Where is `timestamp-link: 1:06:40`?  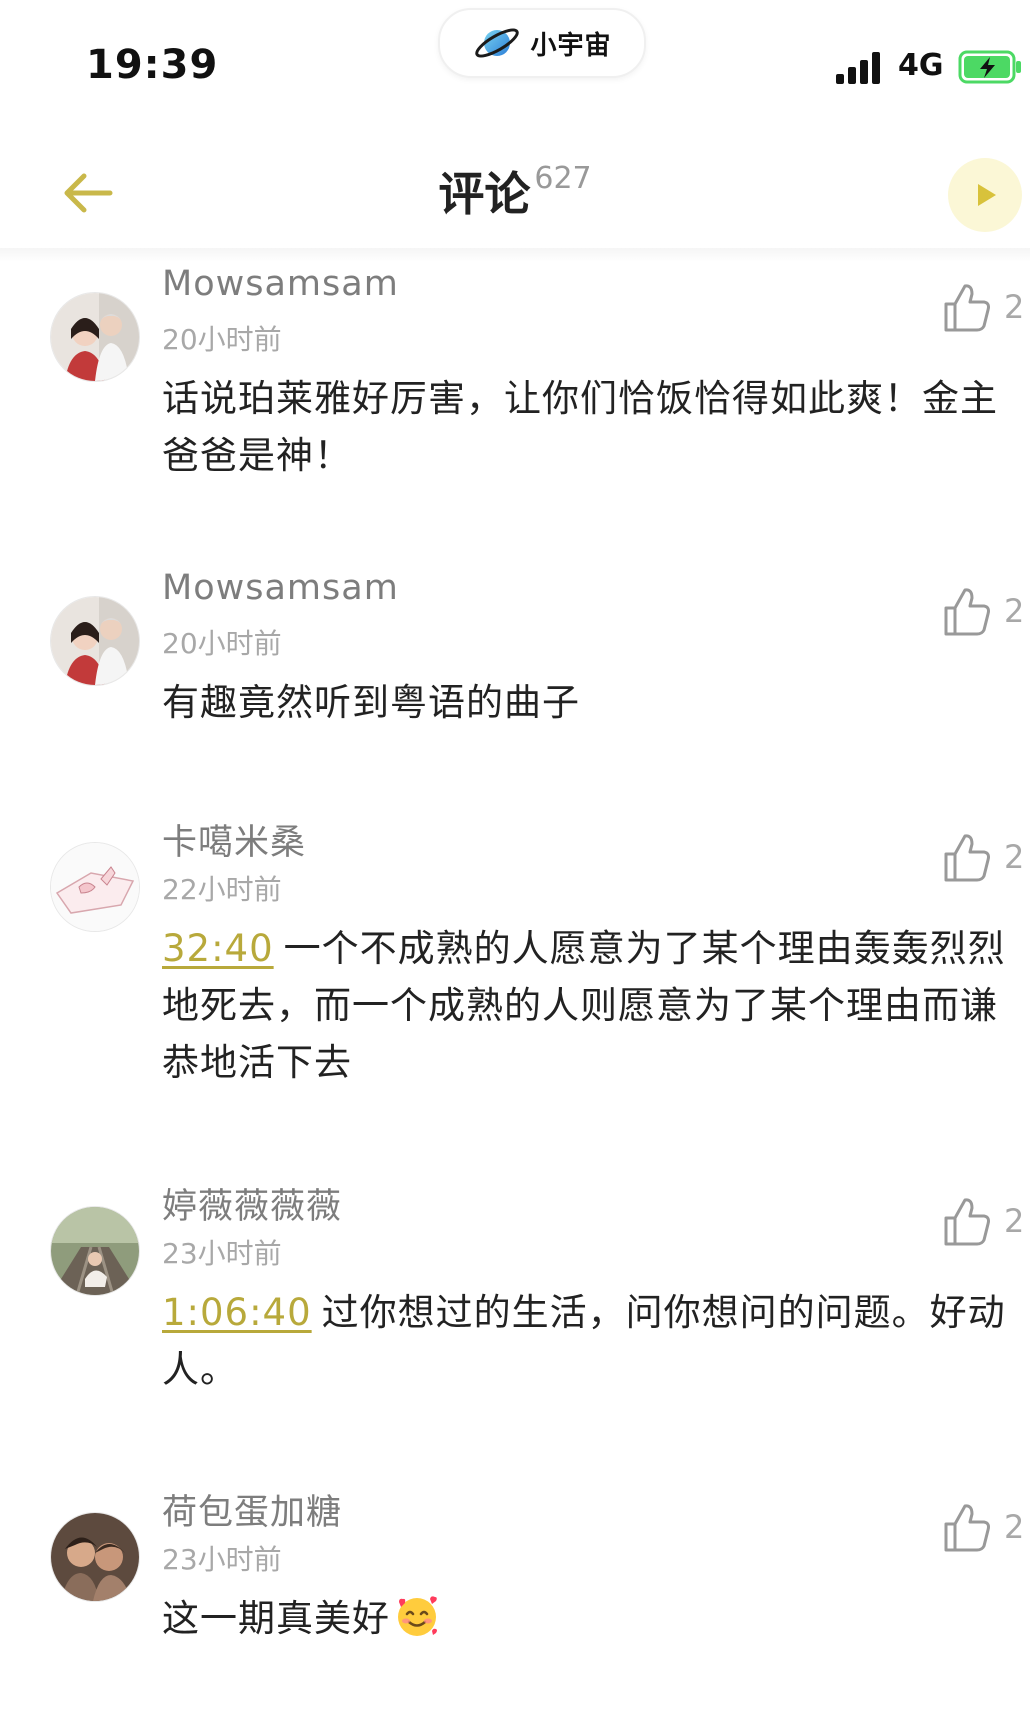 timestamp-link: 1:06:40 is located at coordinates (237, 1312).